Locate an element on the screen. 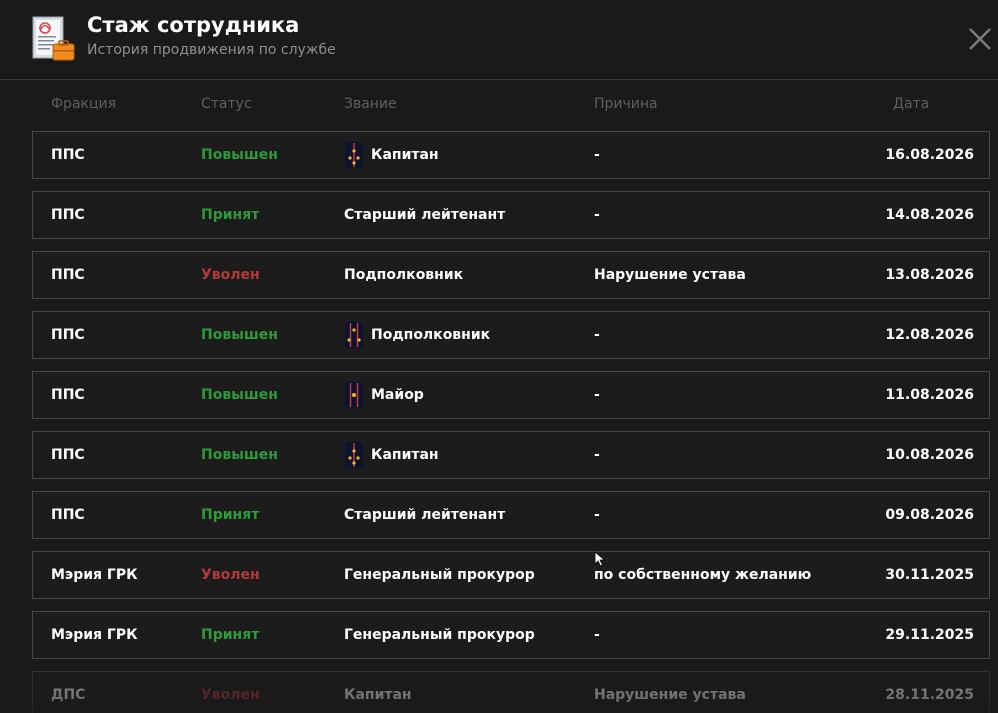 This screenshot has height=713, width=998. page-subtitle: История продвижения по службе is located at coordinates (211, 50).